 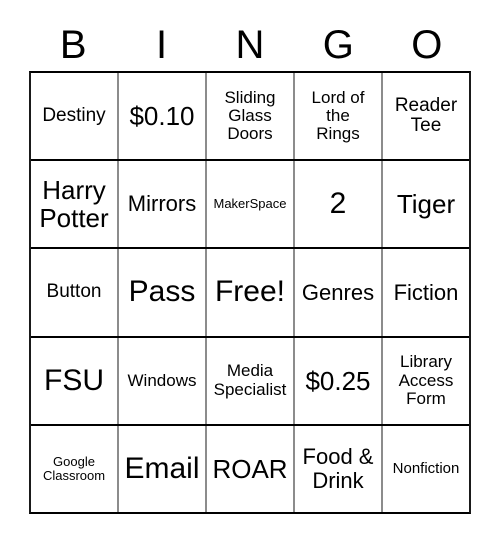 I want to click on bingo-cell-label: Tiger, so click(x=426, y=204).